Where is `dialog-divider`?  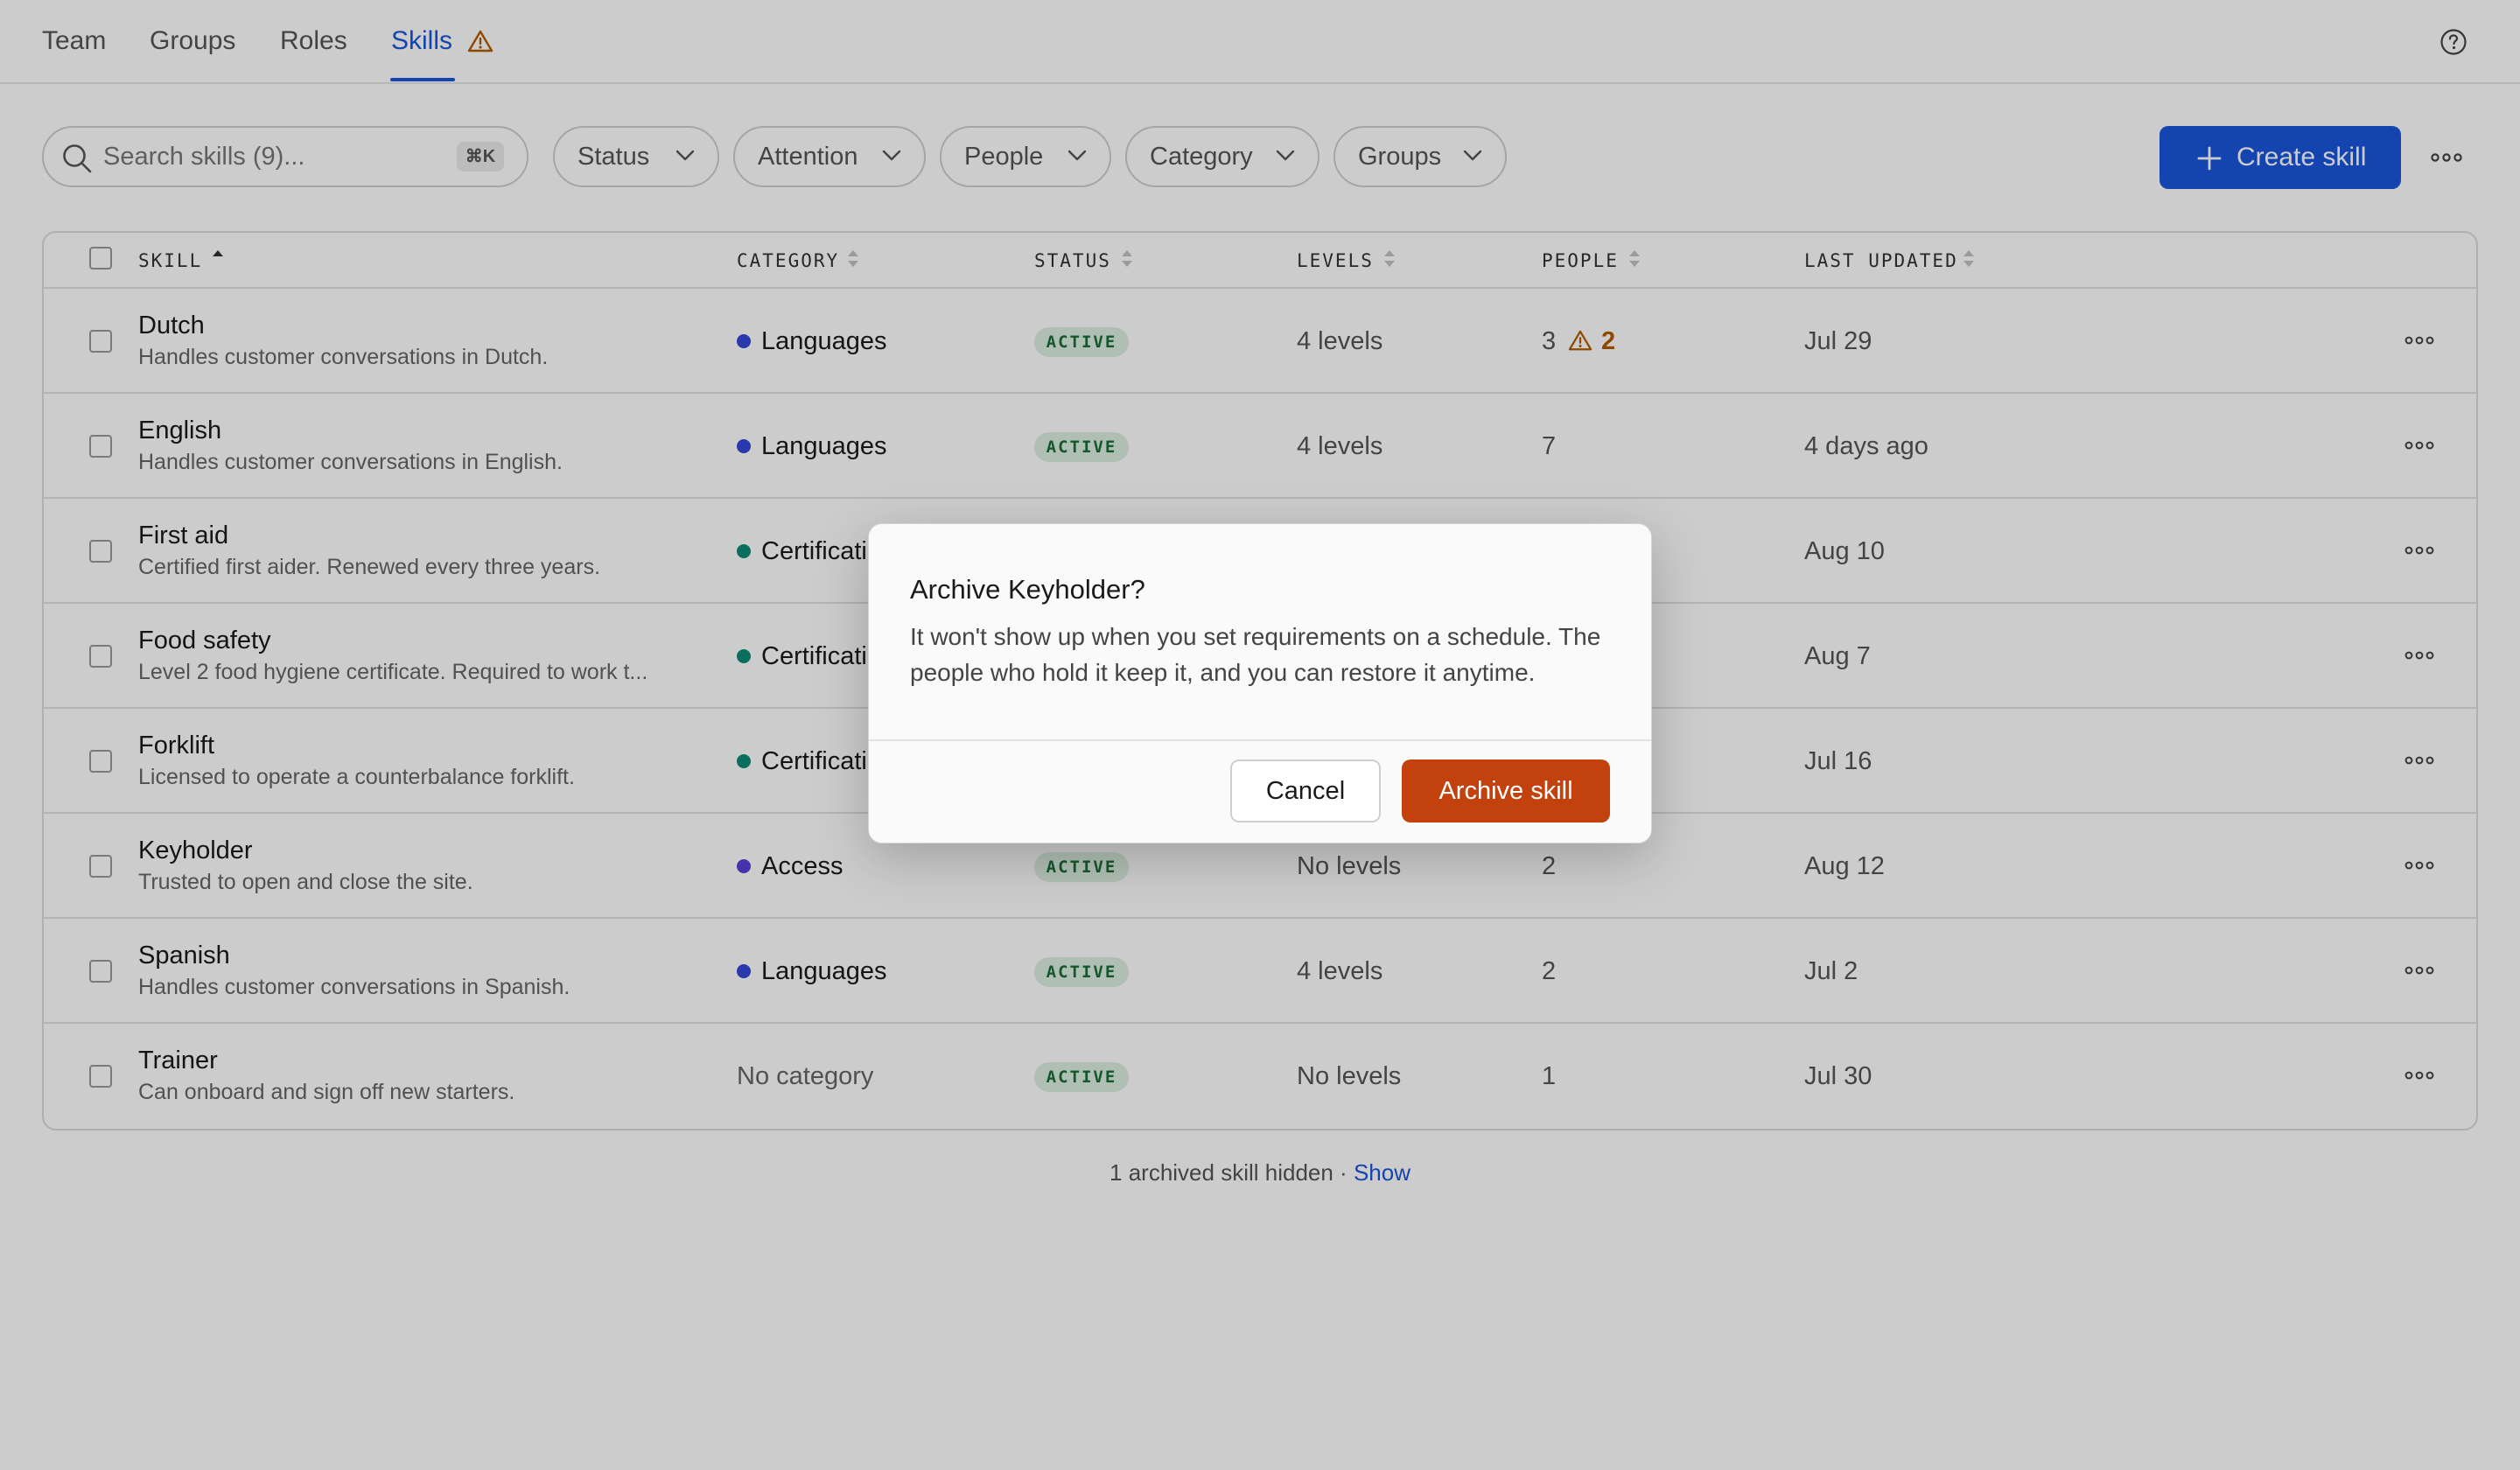 dialog-divider is located at coordinates (1260, 740).